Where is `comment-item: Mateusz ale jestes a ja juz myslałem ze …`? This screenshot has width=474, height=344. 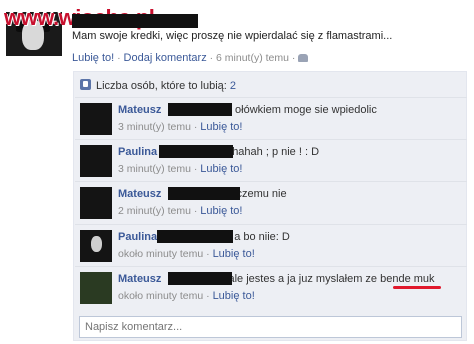
comment-item: Mateusz ale jestes a ja juz myslałem ze … is located at coordinates (271, 287).